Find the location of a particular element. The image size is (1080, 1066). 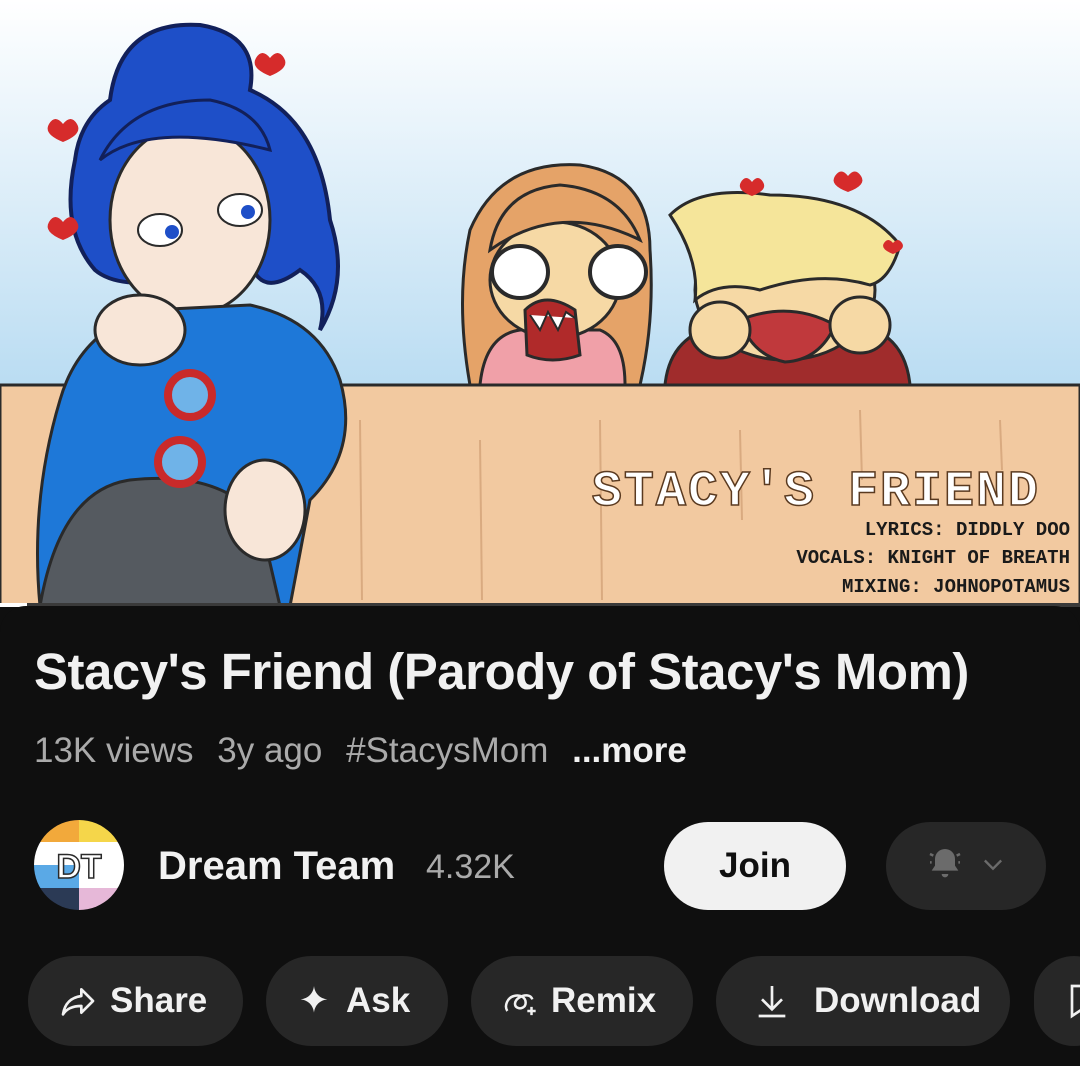

download-icon is located at coordinates (772, 1001).